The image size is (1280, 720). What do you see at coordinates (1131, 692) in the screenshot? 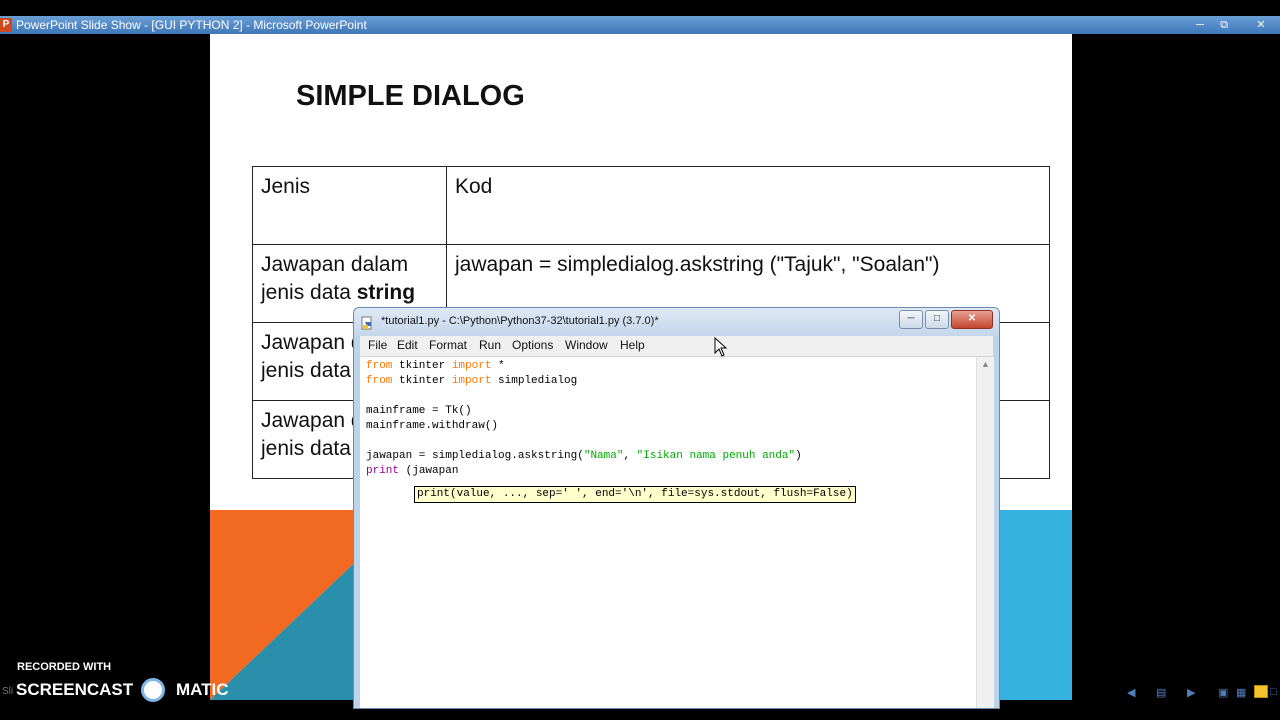
I see `previous-slide-icon: ◀` at bounding box center [1131, 692].